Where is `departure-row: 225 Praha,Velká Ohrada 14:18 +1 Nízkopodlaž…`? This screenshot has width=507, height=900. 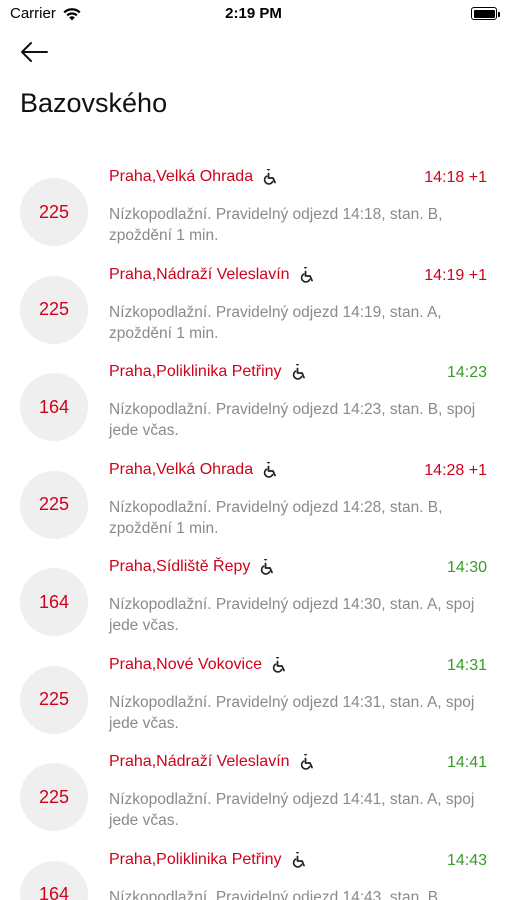 departure-row: 225 Praha,Velká Ohrada 14:18 +1 Nízkopodlaž… is located at coordinates (253, 207).